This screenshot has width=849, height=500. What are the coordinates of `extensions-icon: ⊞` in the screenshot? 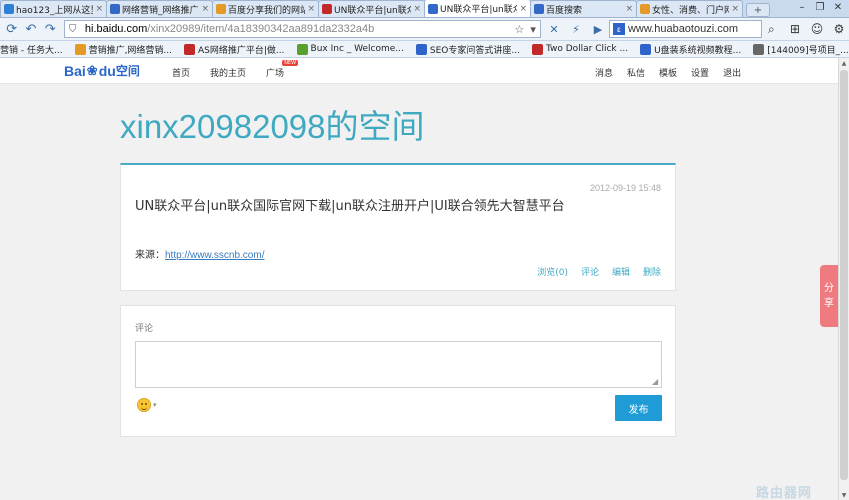 It's located at (795, 29).